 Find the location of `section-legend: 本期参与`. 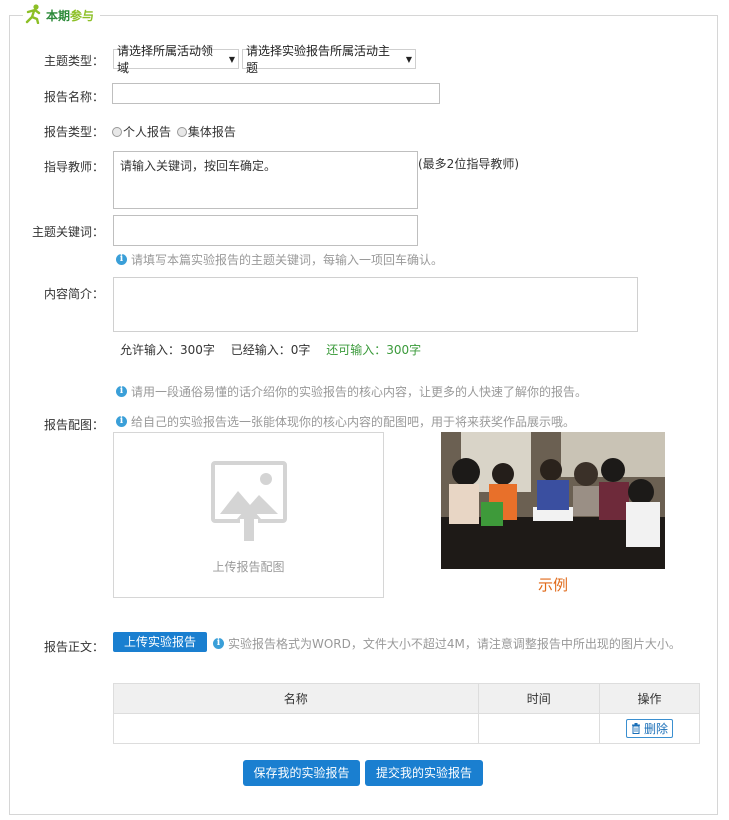

section-legend: 本期参与 is located at coordinates (62, 15).